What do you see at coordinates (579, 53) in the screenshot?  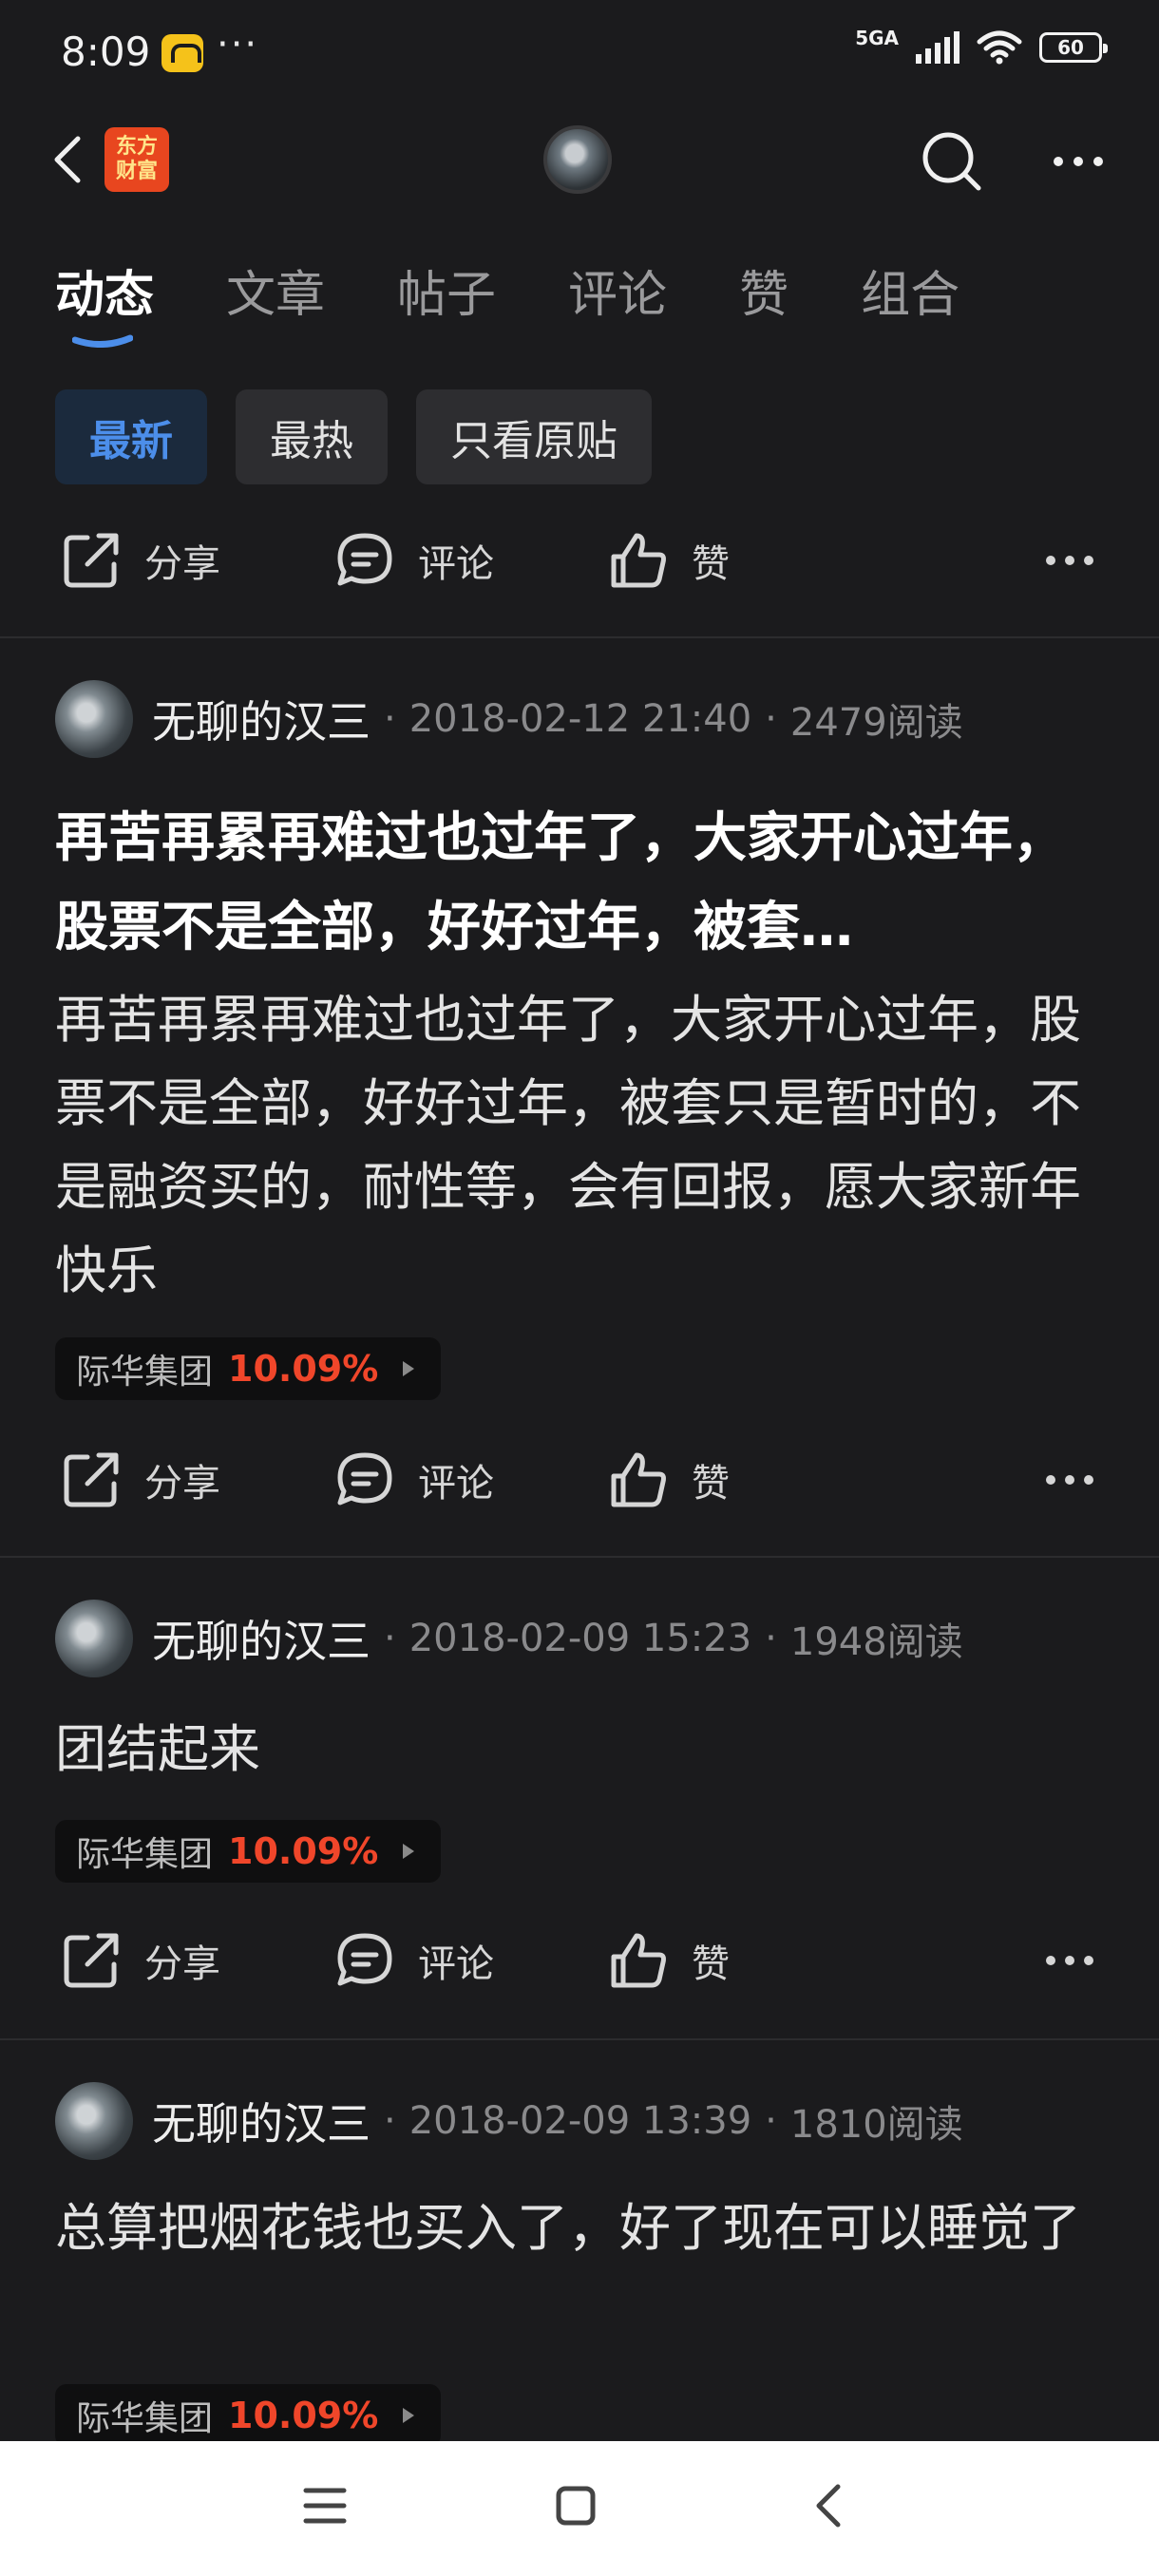 I see `status-bar: 8:09 ··· 5GA 60` at bounding box center [579, 53].